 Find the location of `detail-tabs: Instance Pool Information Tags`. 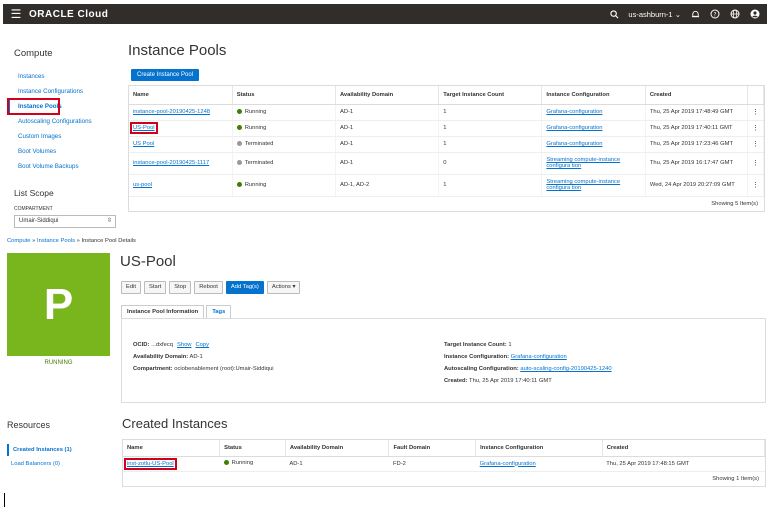

detail-tabs: Instance Pool Information Tags is located at coordinates (176, 311).